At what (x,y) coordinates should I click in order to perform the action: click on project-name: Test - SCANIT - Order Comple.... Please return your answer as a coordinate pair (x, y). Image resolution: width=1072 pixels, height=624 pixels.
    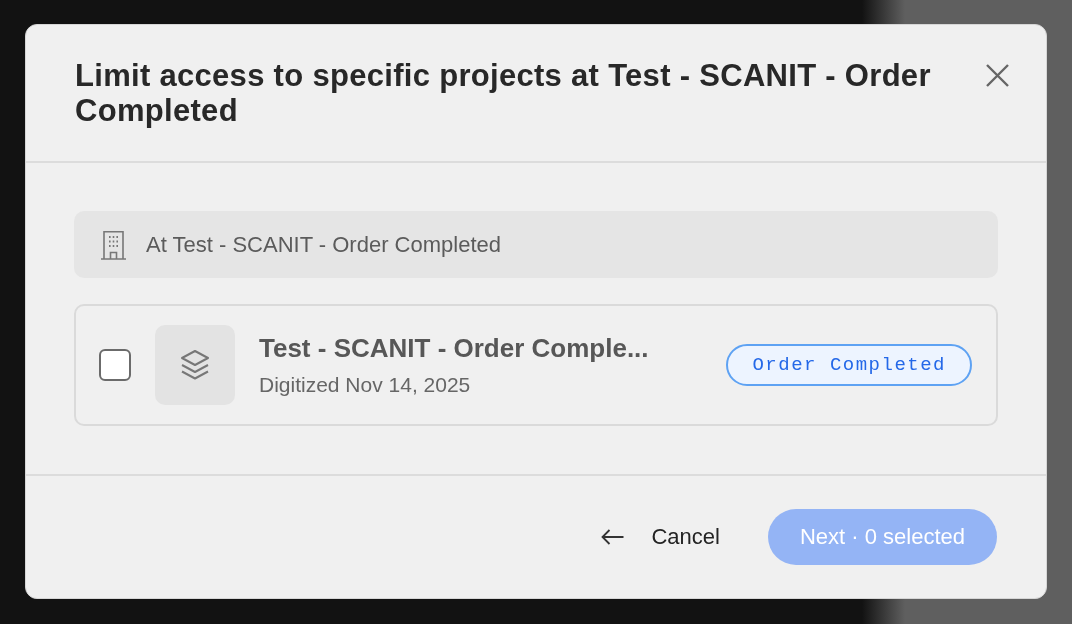
    Looking at the image, I should click on (454, 348).